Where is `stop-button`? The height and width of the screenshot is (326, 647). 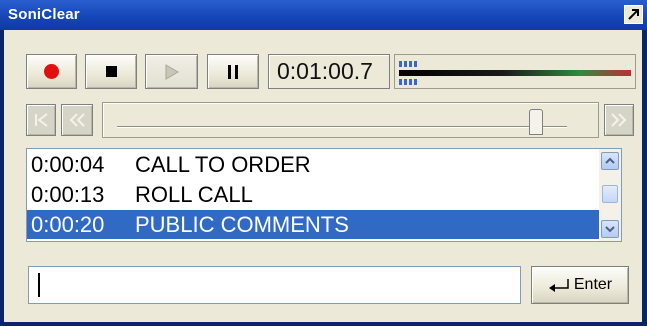 stop-button is located at coordinates (111, 71).